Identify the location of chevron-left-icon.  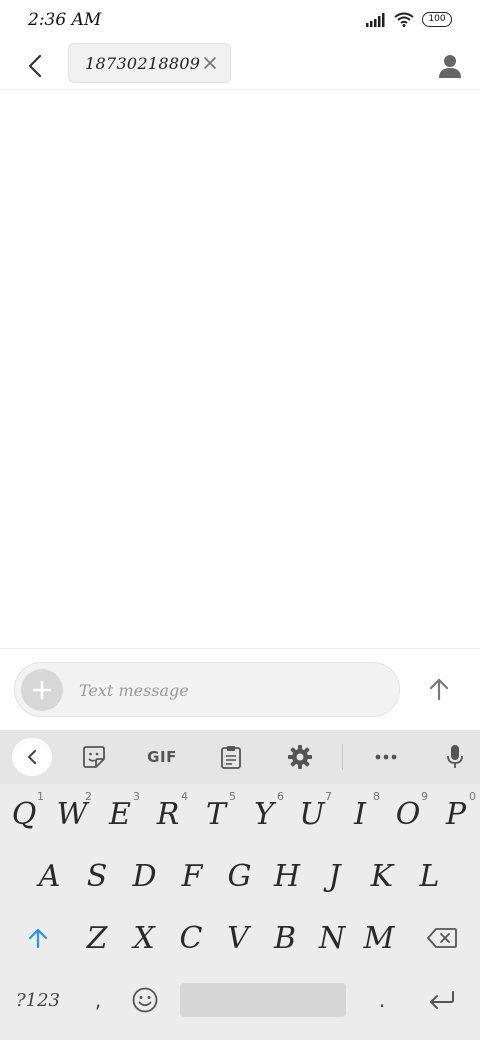
(32, 757).